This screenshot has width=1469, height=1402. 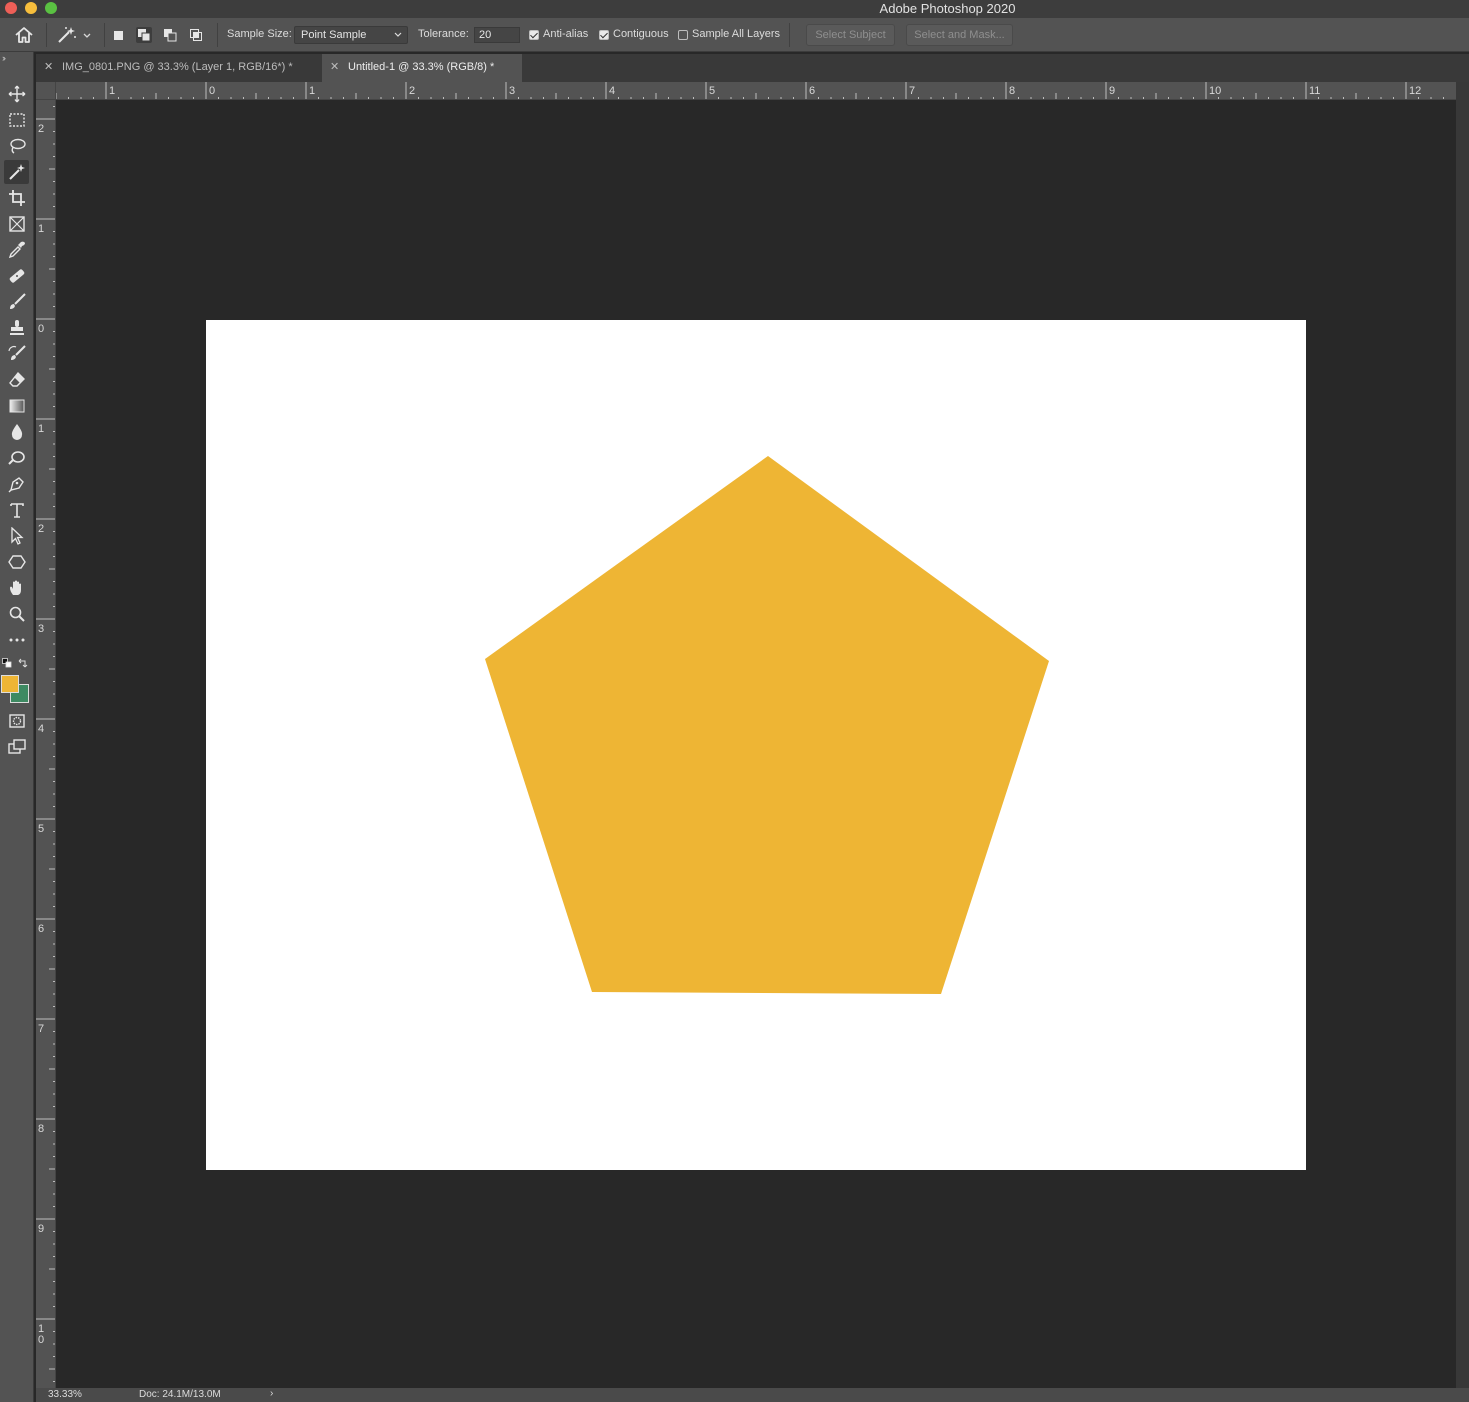 I want to click on stamp-icon, so click(x=16, y=327).